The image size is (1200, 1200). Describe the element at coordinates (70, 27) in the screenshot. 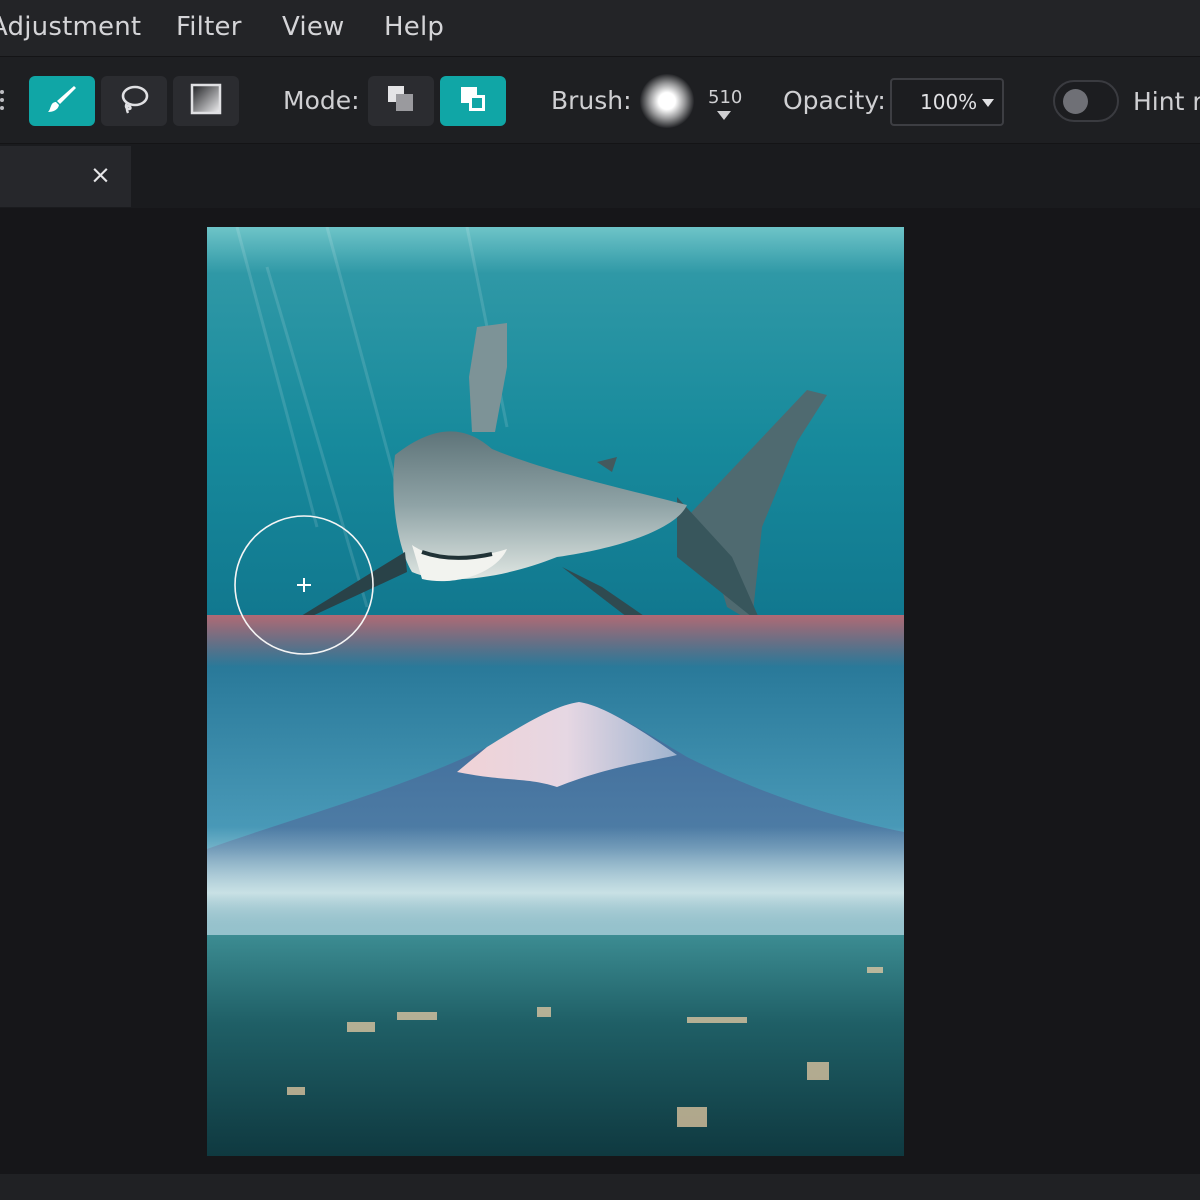

I see `menu-adjustment: Adjustment` at that location.